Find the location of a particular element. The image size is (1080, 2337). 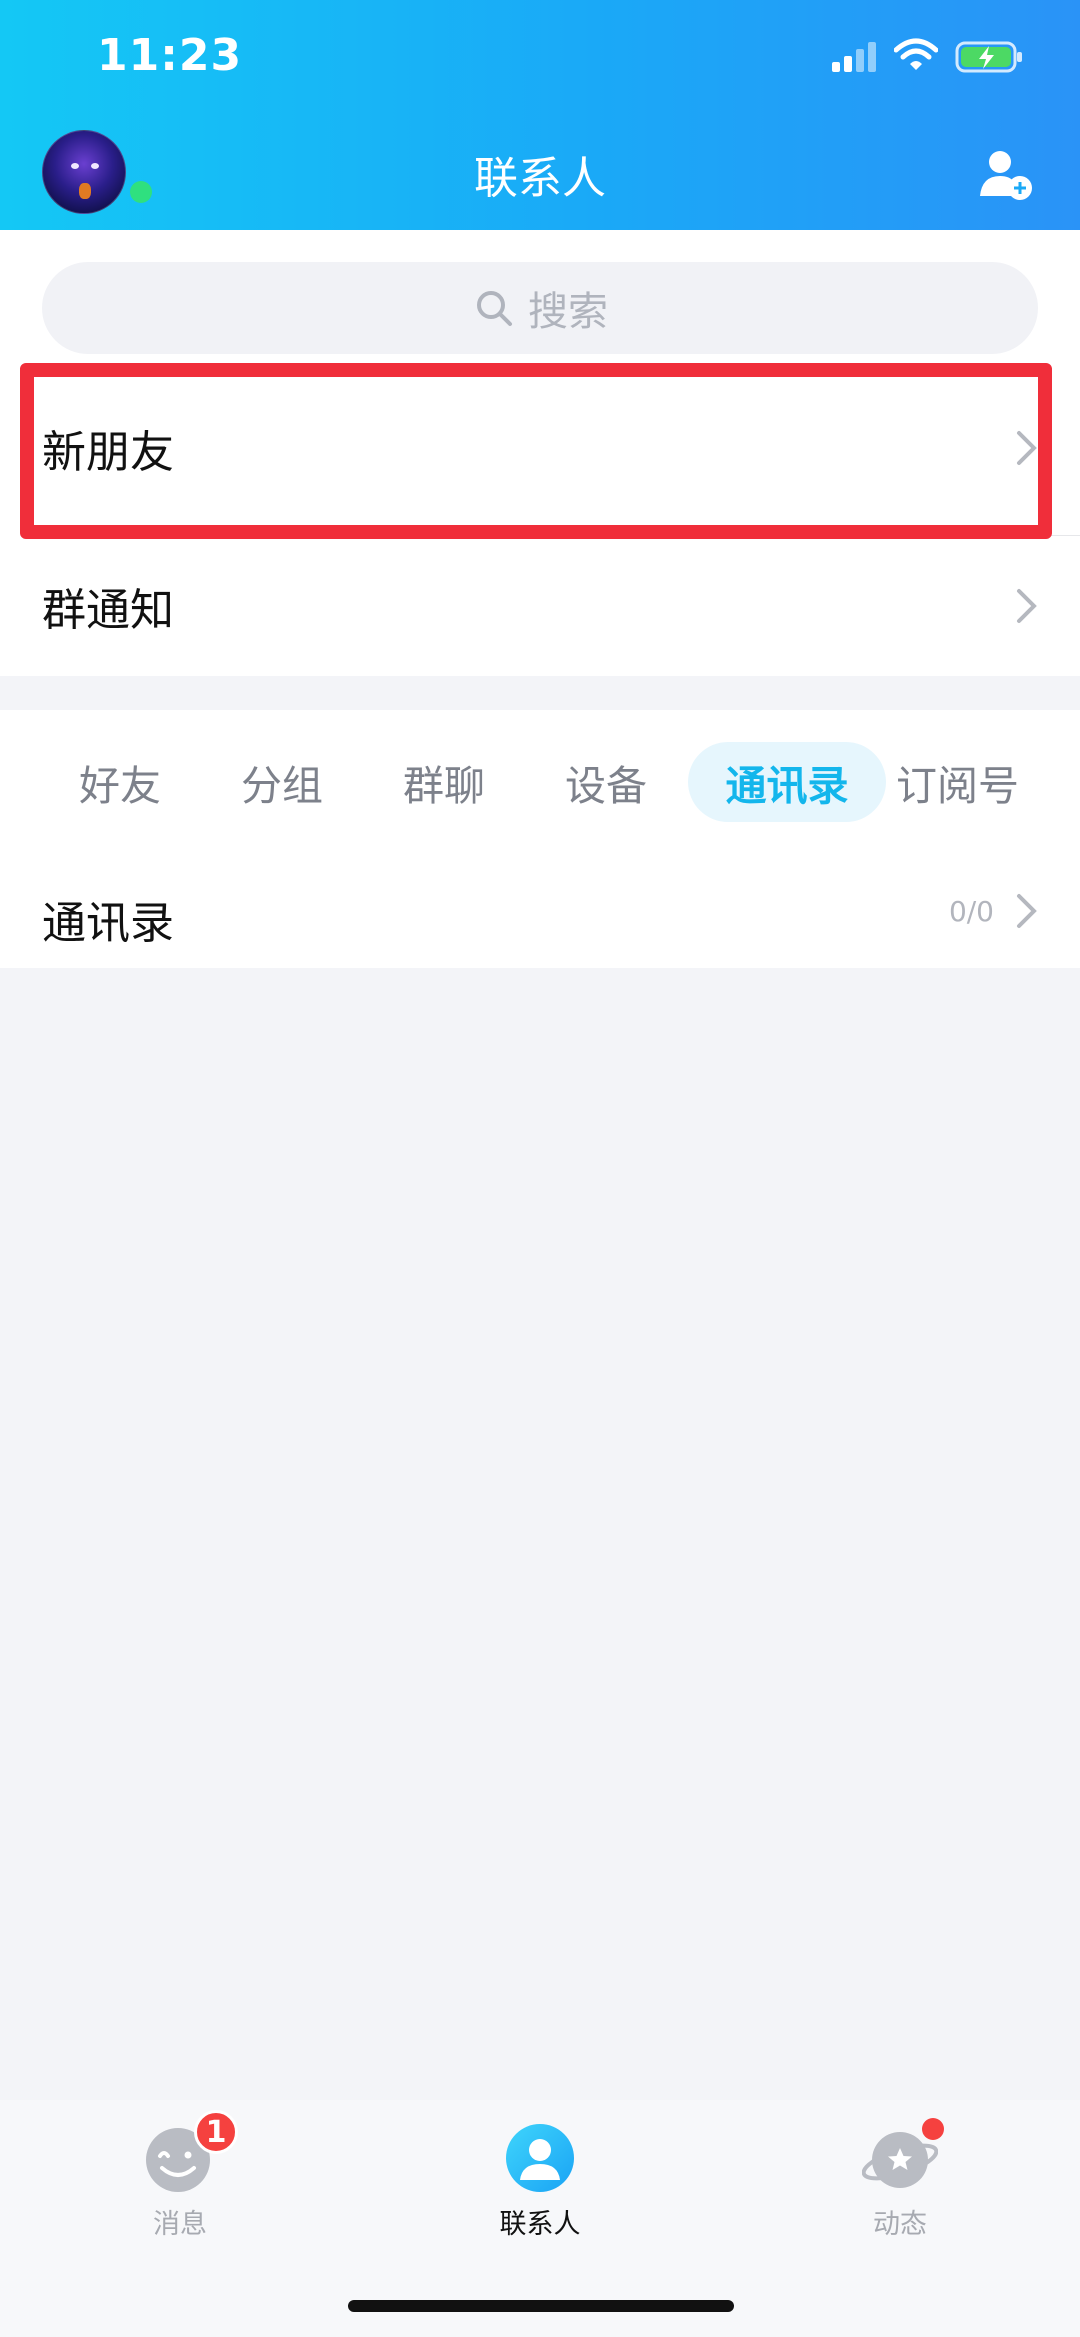

tab-devices: 设备 is located at coordinates (606, 782).